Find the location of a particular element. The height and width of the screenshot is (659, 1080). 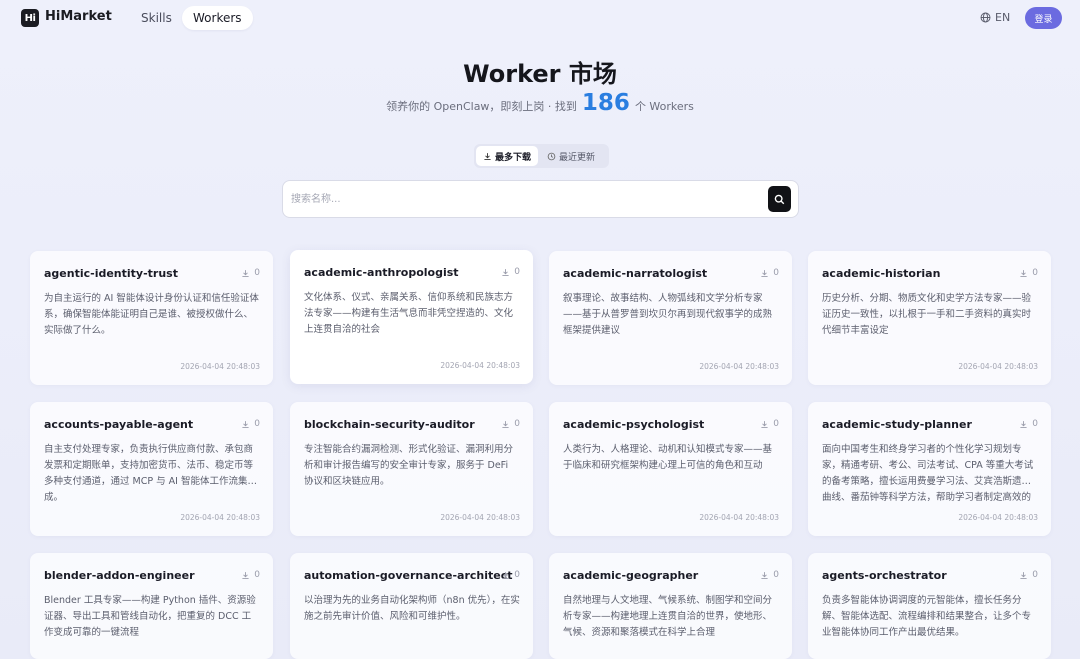

worker-title: accounts-payable-agent is located at coordinates (119, 424).